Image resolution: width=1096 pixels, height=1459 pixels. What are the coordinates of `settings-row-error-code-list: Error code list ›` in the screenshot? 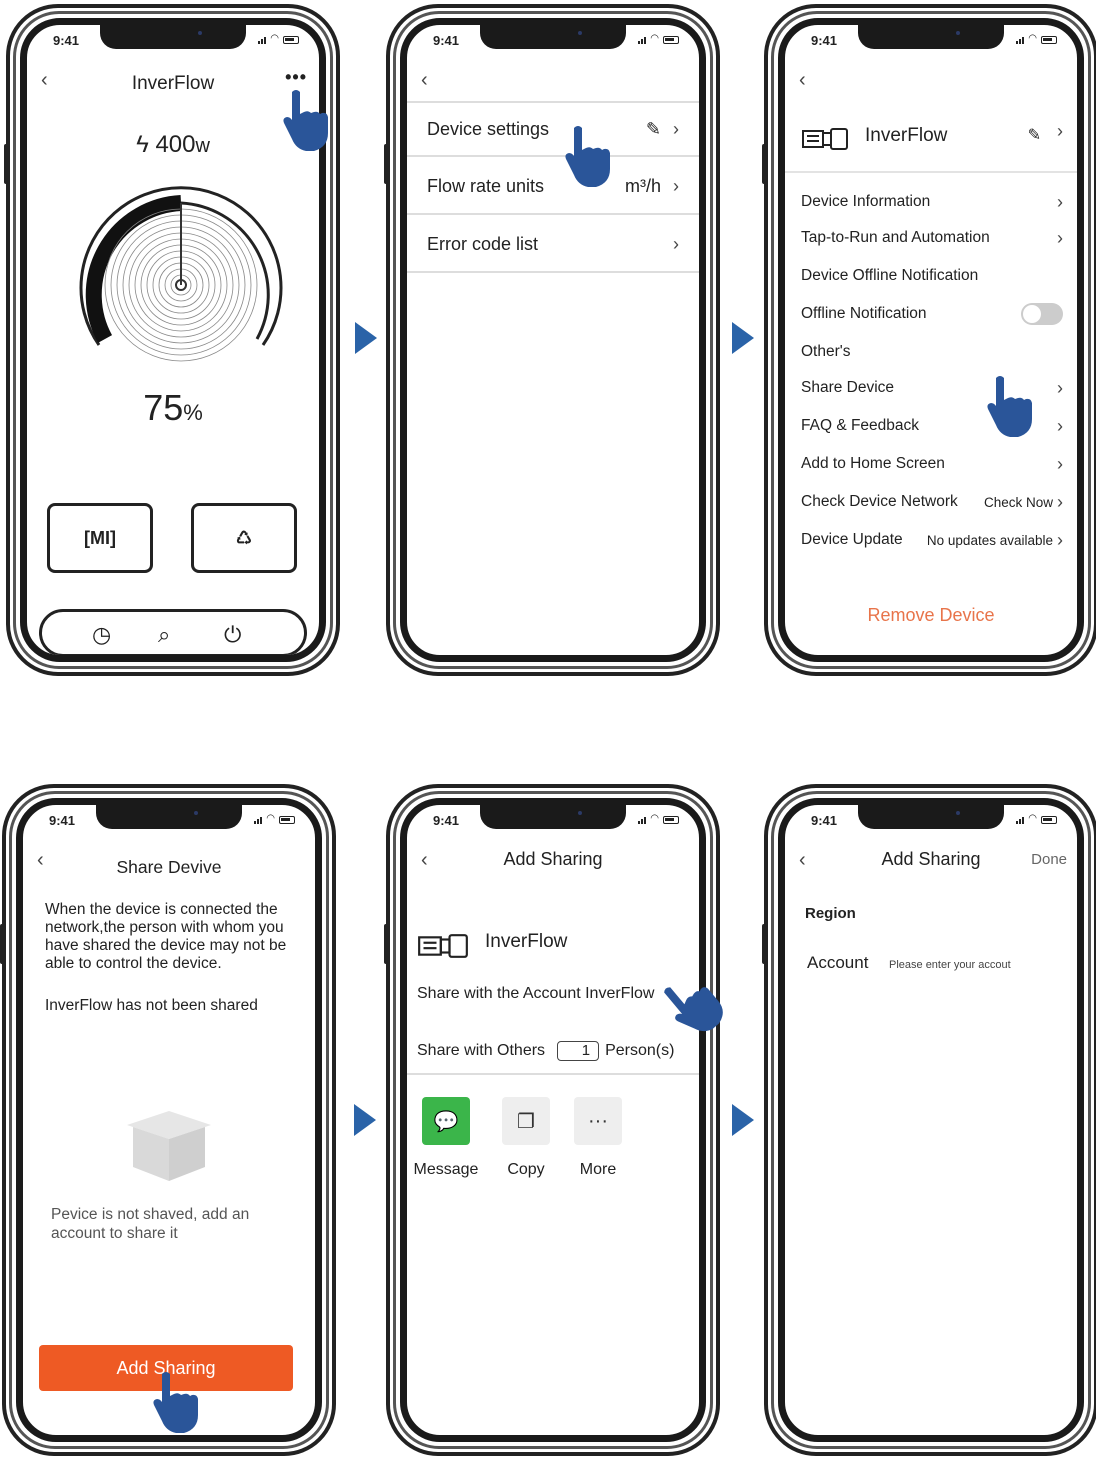 It's located at (553, 245).